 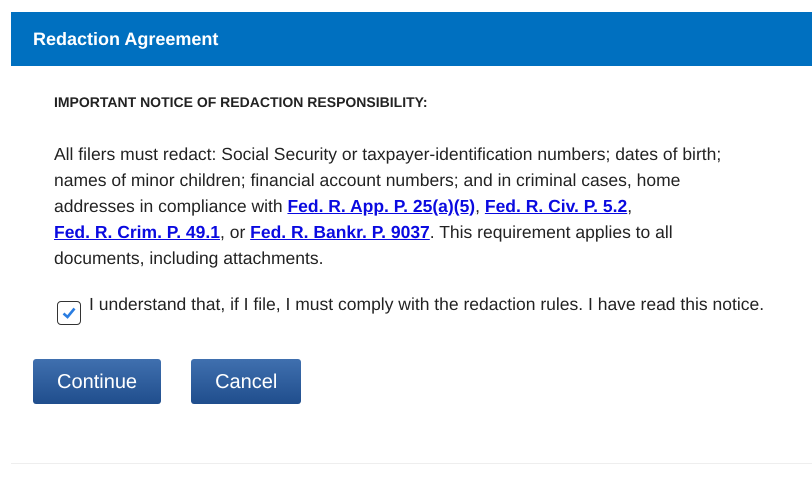 I want to click on continue-button: Continue, so click(x=97, y=381).